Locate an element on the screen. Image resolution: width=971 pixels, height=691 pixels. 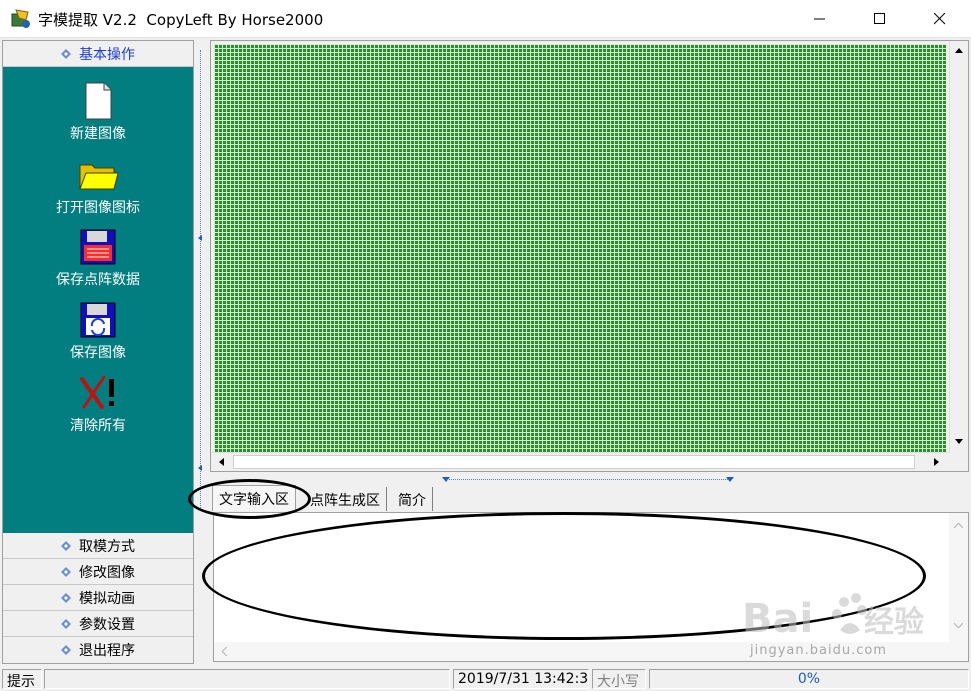
category-parameter-settings: 参数设置 is located at coordinates (98, 624).